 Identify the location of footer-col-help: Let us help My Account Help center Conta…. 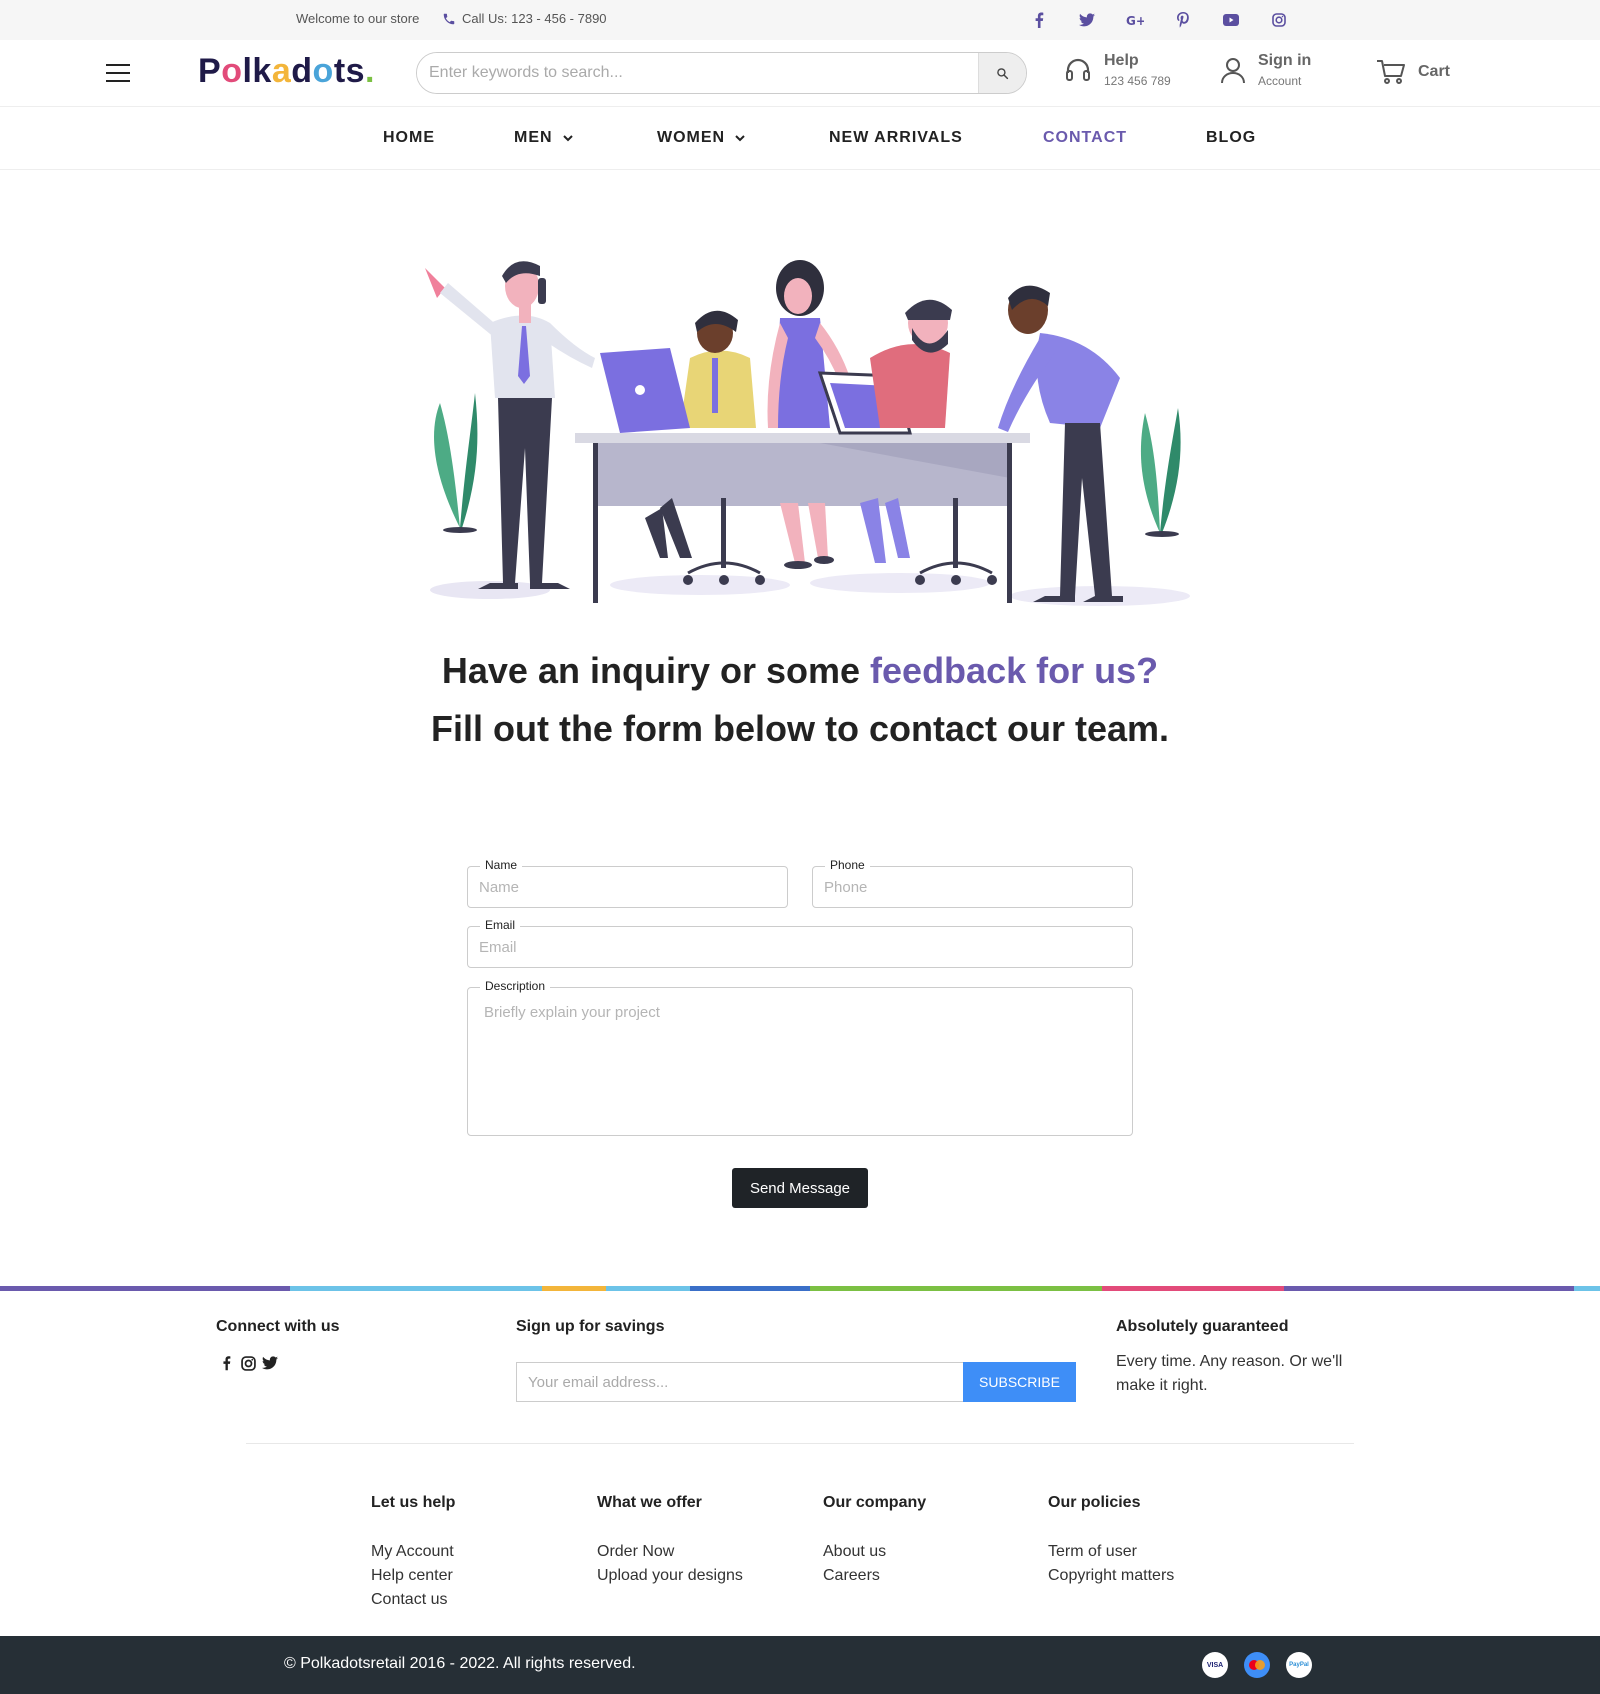
(413, 1553).